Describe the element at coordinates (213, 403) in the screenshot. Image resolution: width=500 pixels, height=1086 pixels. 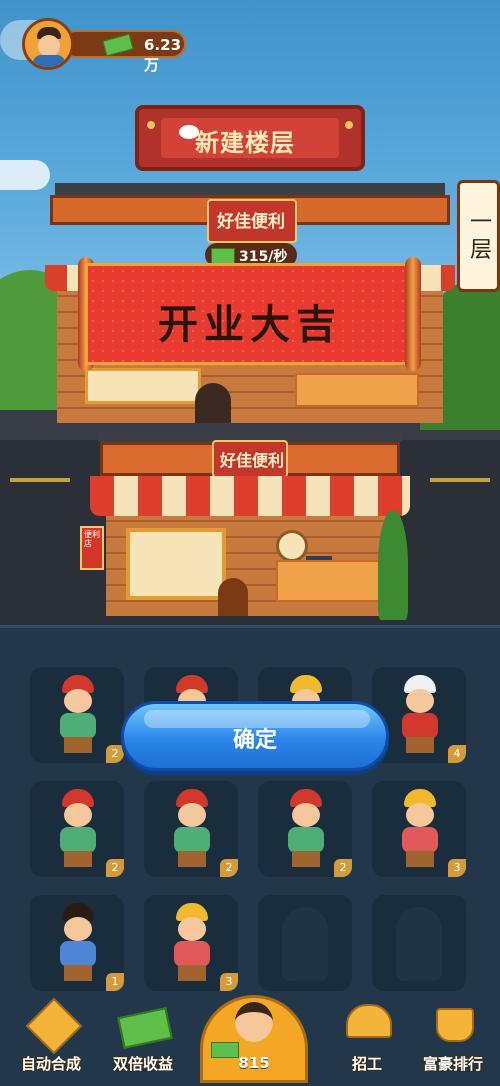
I see `shop-door` at that location.